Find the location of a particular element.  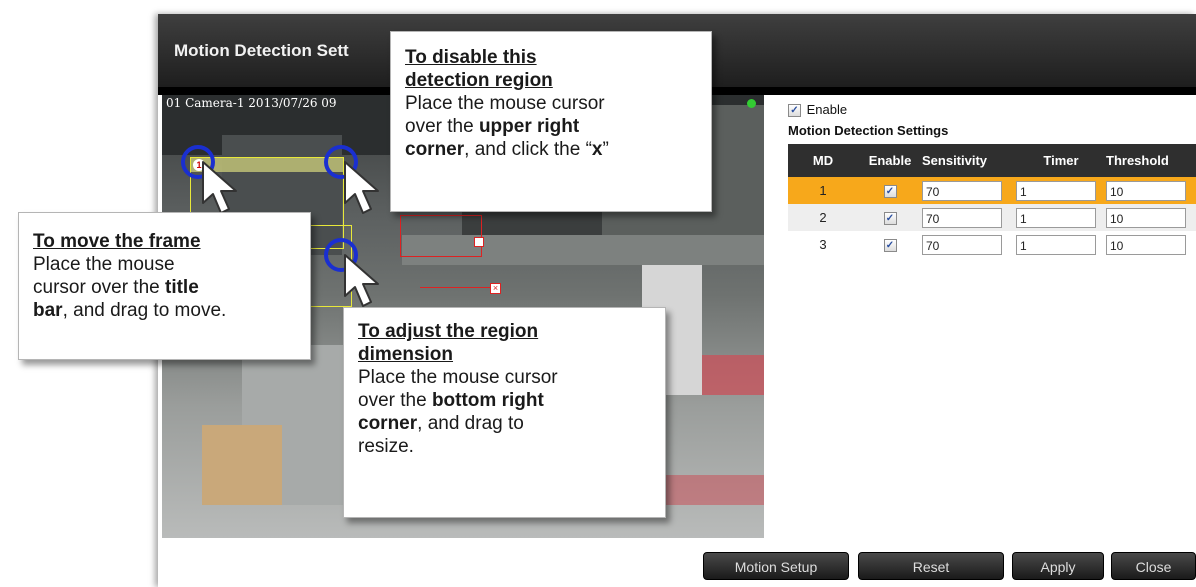

section-title: Motion Detection Settings is located at coordinates (868, 131).